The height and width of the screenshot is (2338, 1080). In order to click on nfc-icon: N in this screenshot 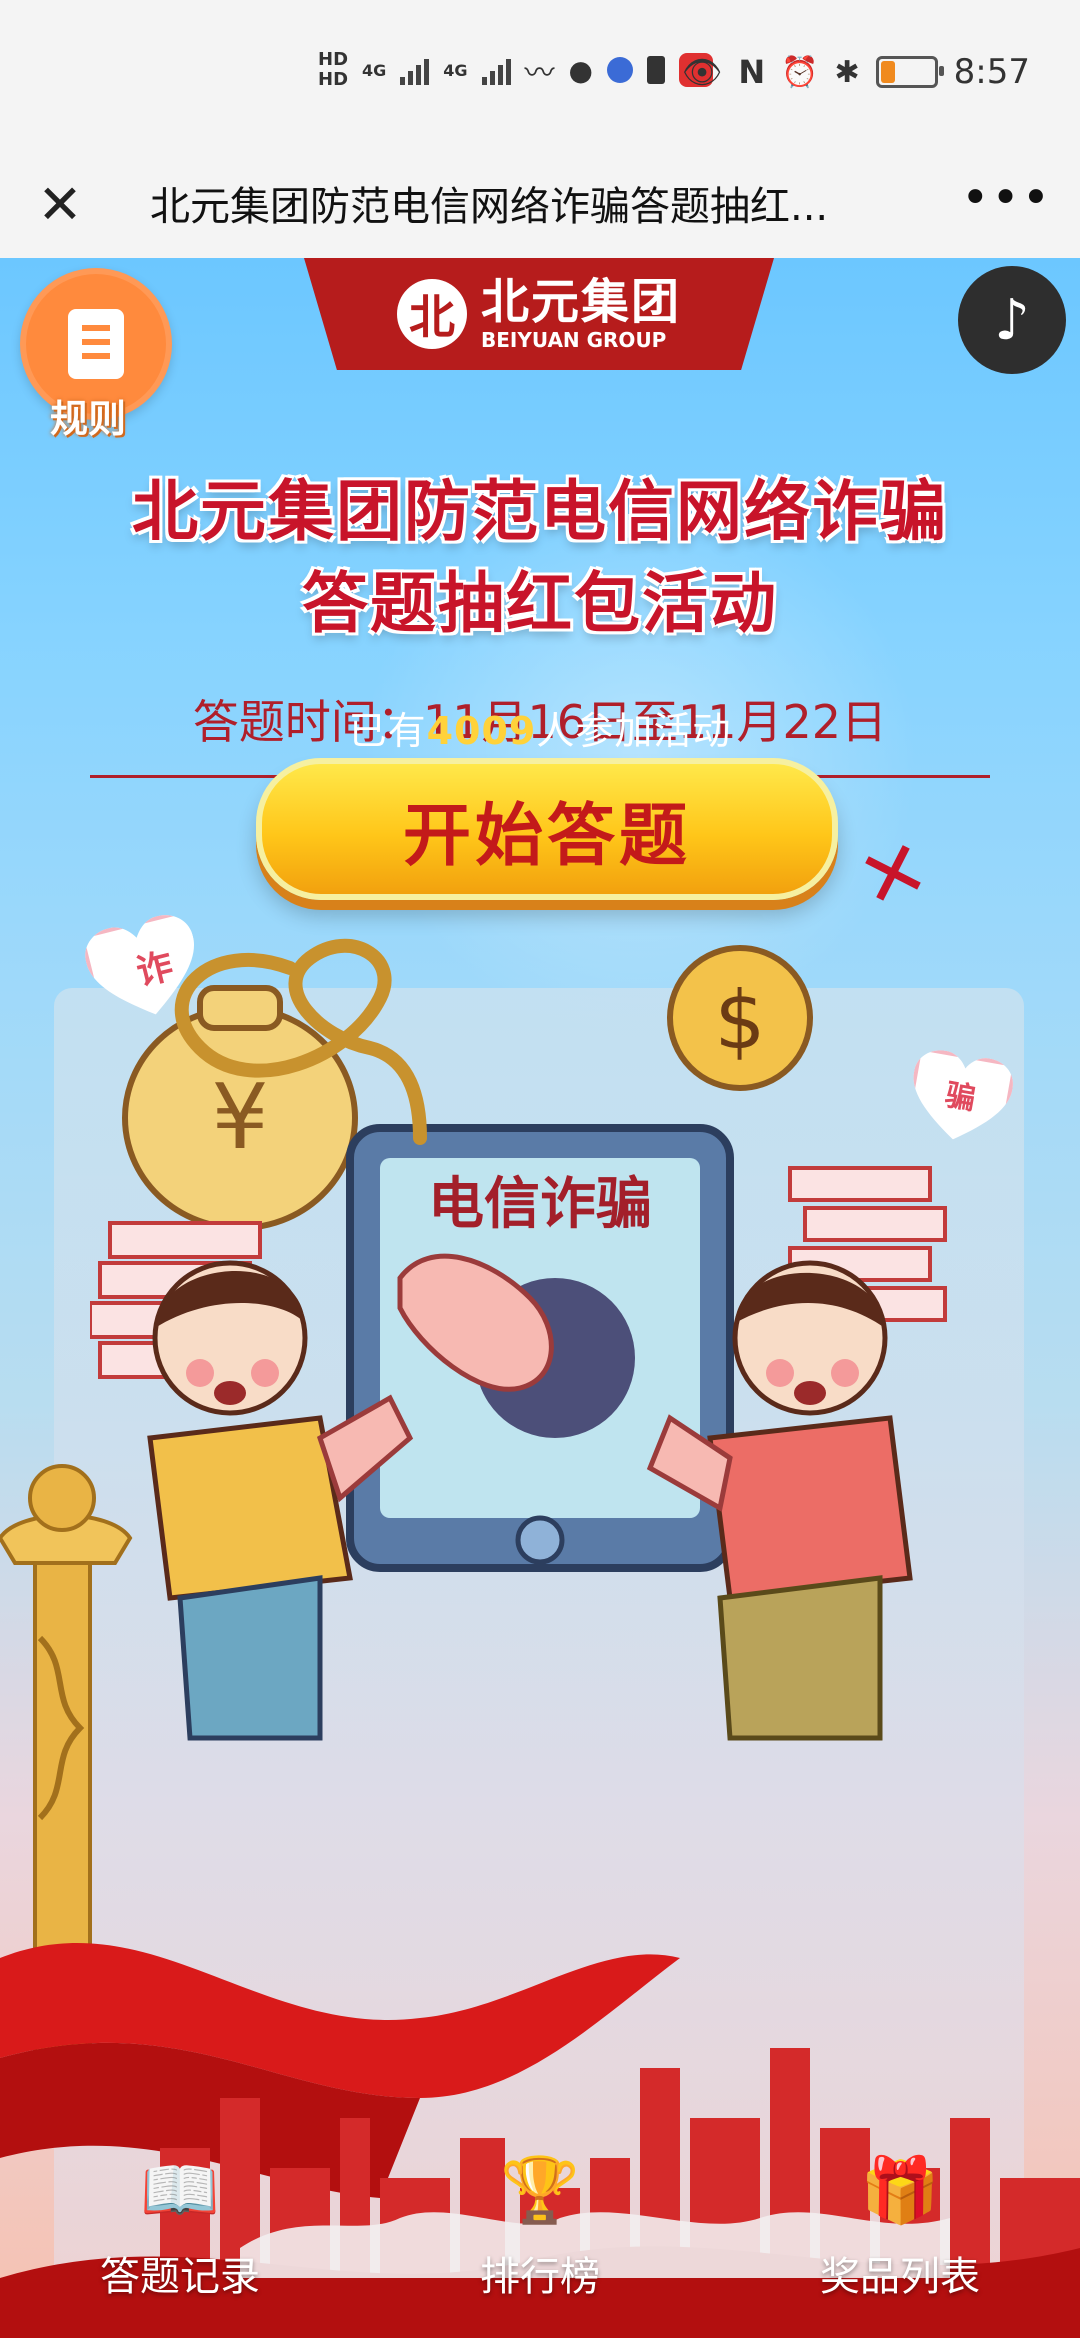, I will do `click(752, 72)`.